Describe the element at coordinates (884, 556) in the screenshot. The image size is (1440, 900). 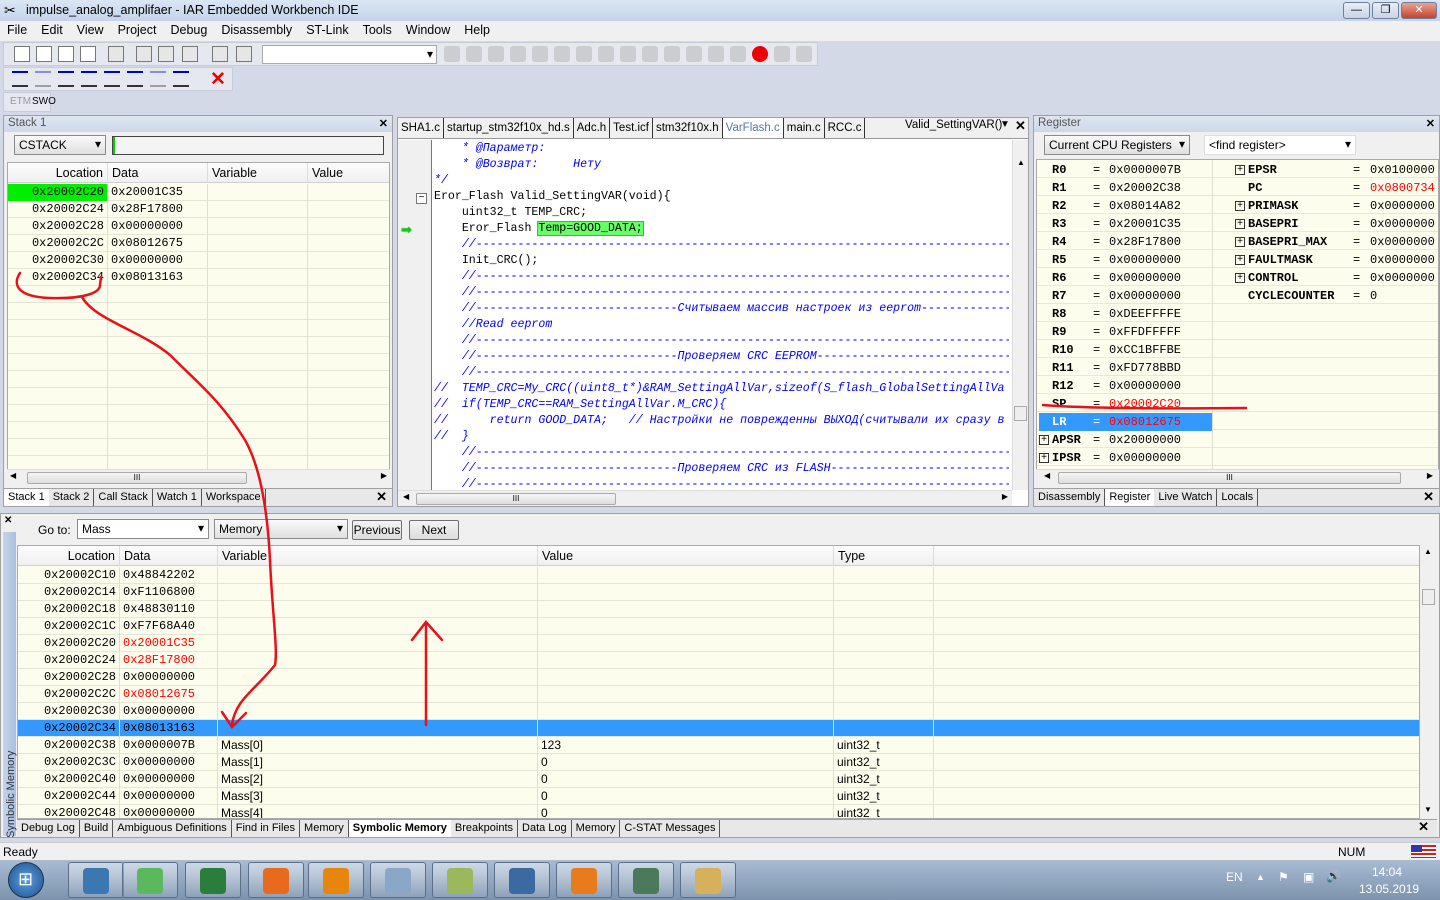
I see `column-header-type: Type` at that location.